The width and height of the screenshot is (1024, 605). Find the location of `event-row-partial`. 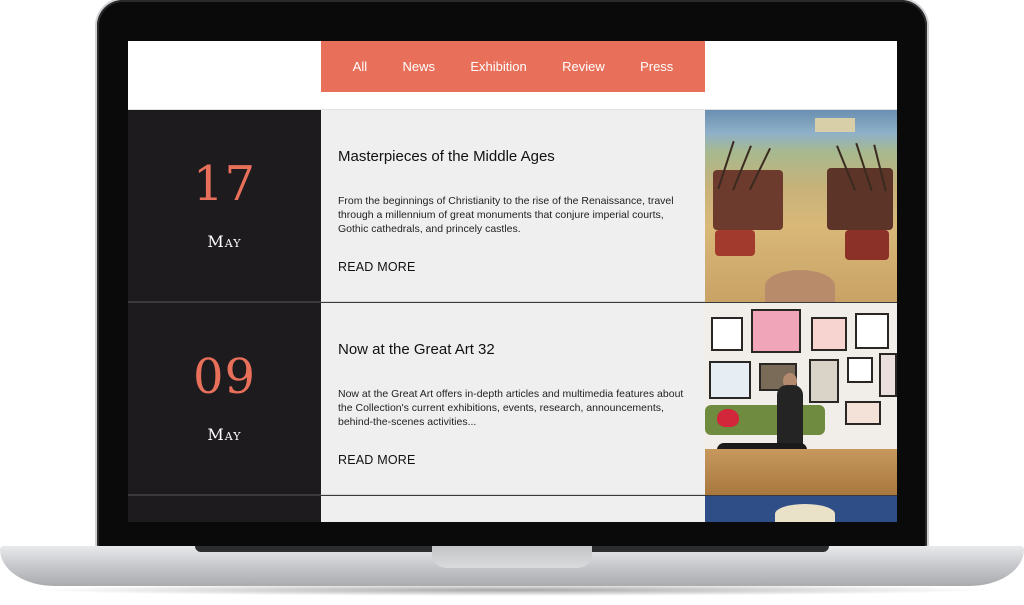

event-row-partial is located at coordinates (512, 509).